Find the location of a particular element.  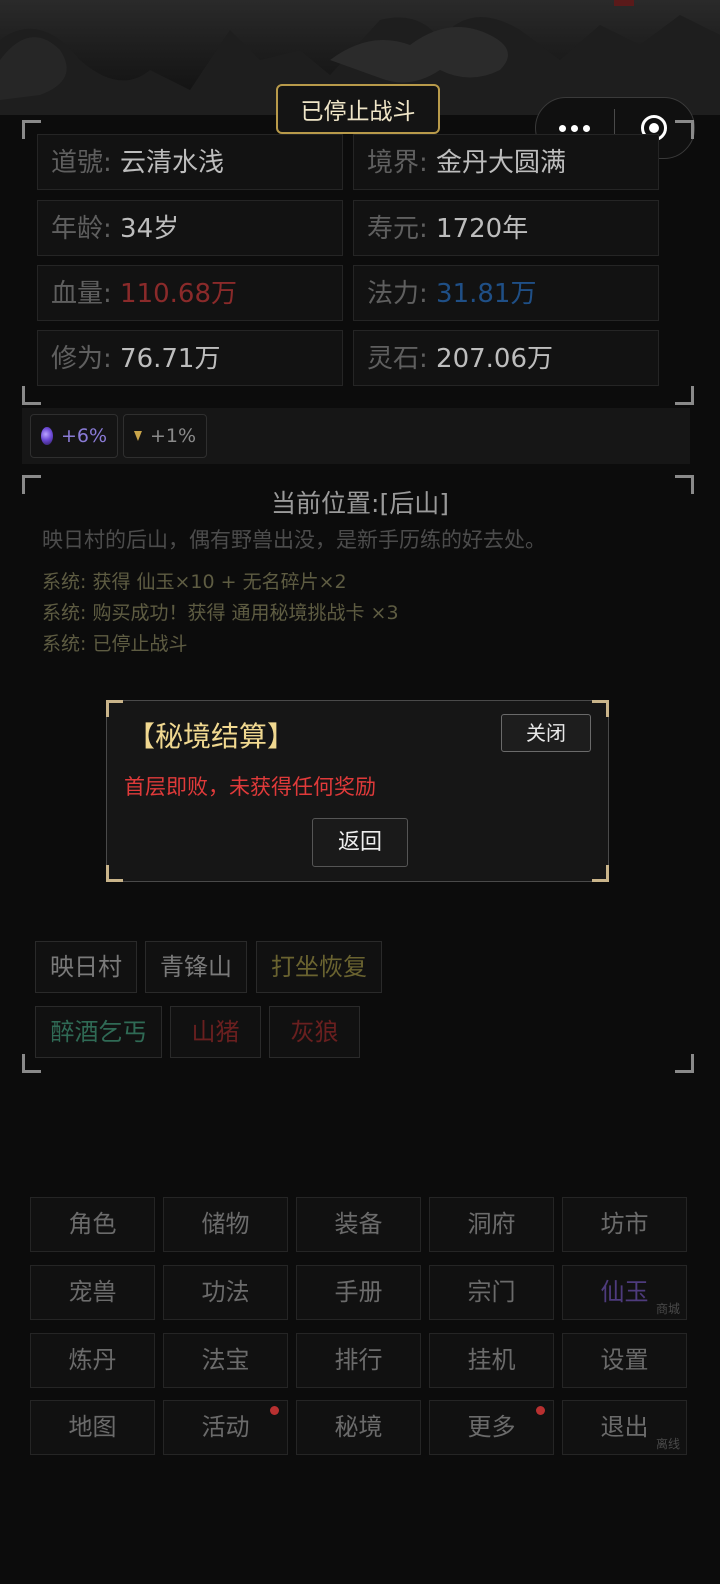

menu-label: 更多 is located at coordinates (491, 1427).